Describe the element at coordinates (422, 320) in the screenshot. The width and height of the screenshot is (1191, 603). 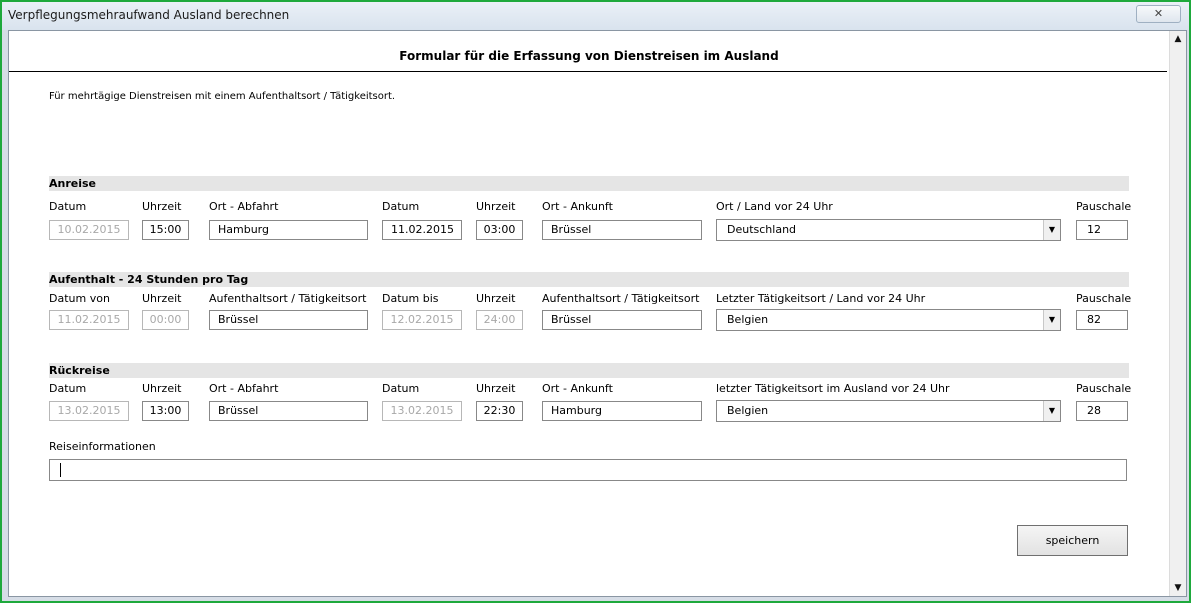
I see `aufenthalt-datum-bis-field: 12.02.2015` at that location.